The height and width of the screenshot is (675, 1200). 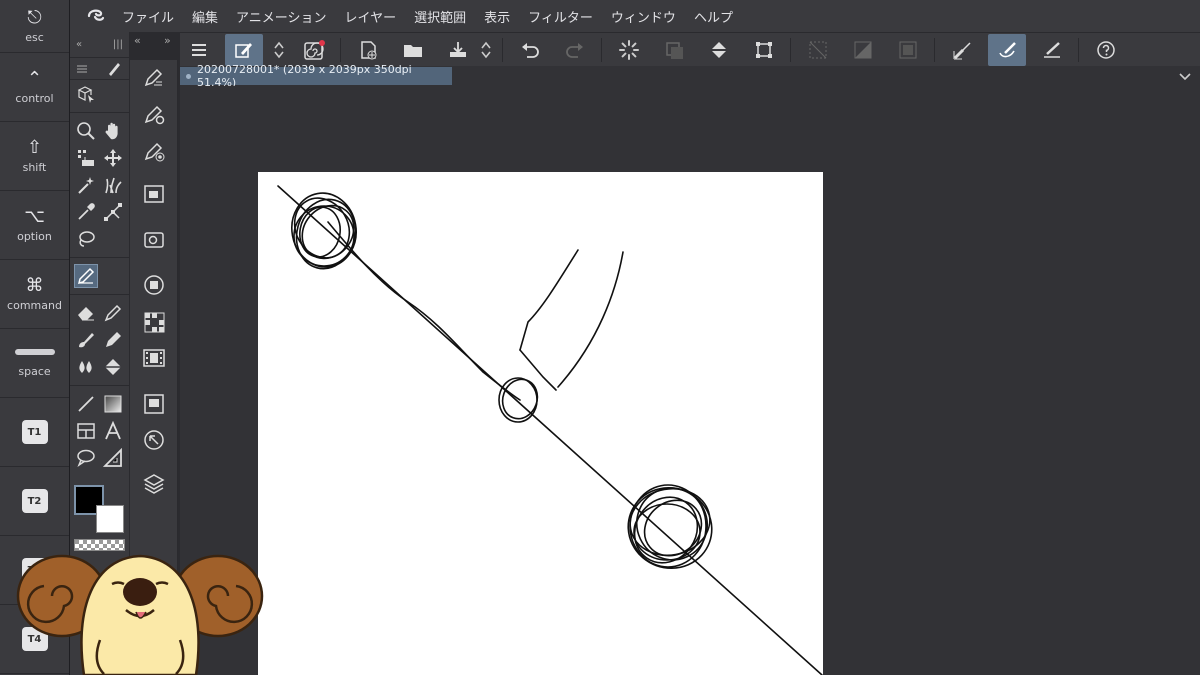 I want to click on edge-key-label: shift, so click(x=34, y=167).